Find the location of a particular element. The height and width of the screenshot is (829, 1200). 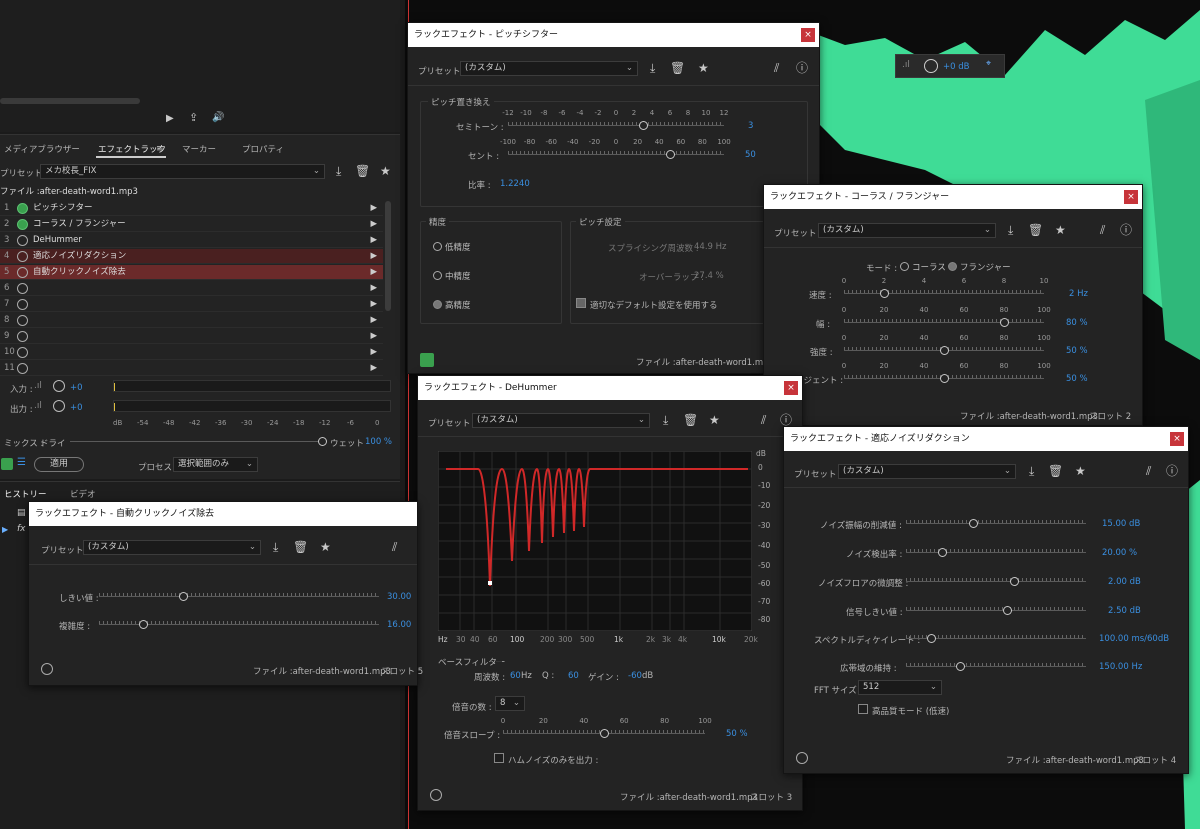

timeline-scrollbar is located at coordinates (70, 101).